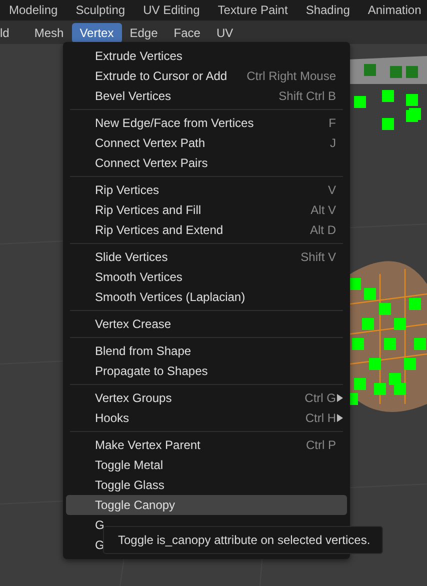 This screenshot has height=586, width=427. I want to click on workspace-tab: Animation, so click(395, 10).